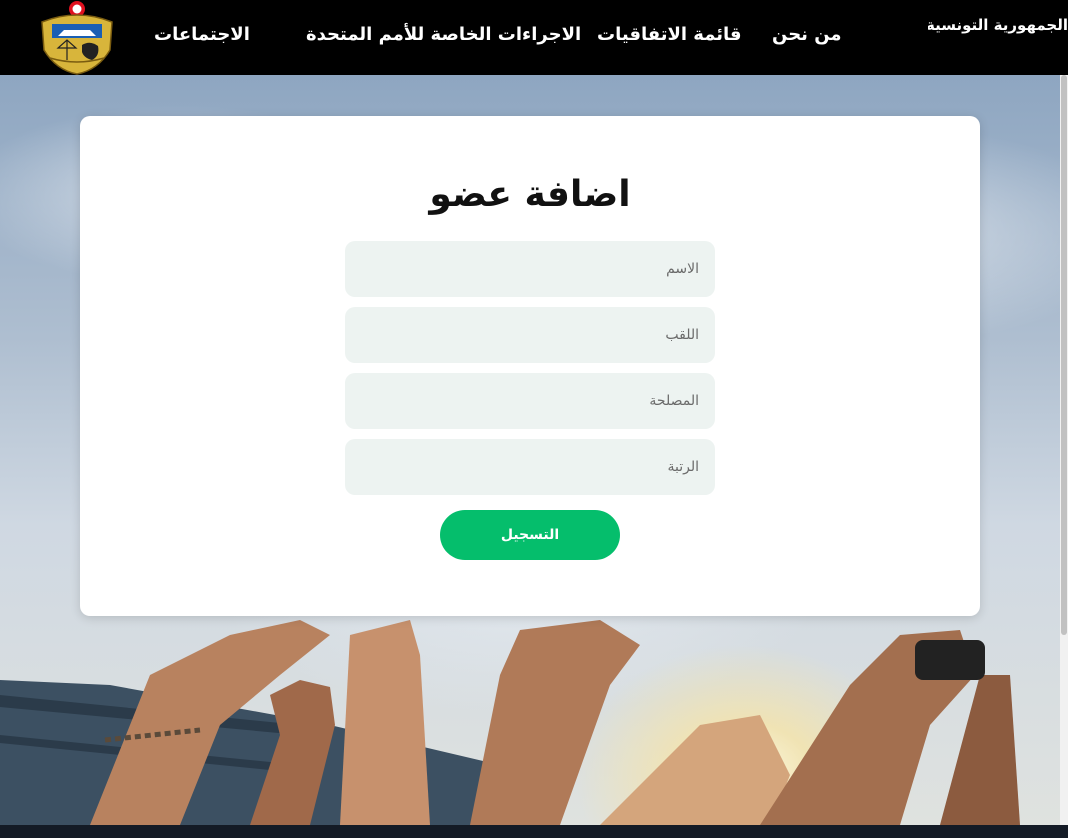 This screenshot has height=838, width=1068. Describe the element at coordinates (202, 34) in the screenshot. I see `nav-meetings: الاجتماعات` at that location.